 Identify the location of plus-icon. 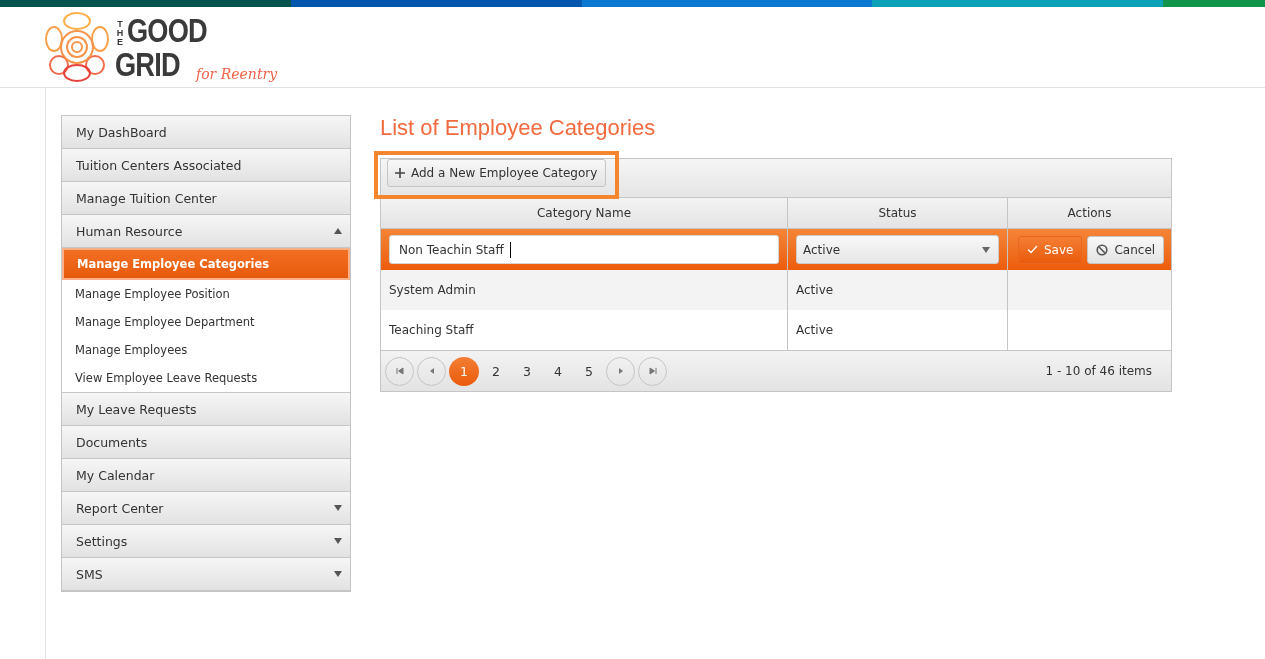
(400, 173).